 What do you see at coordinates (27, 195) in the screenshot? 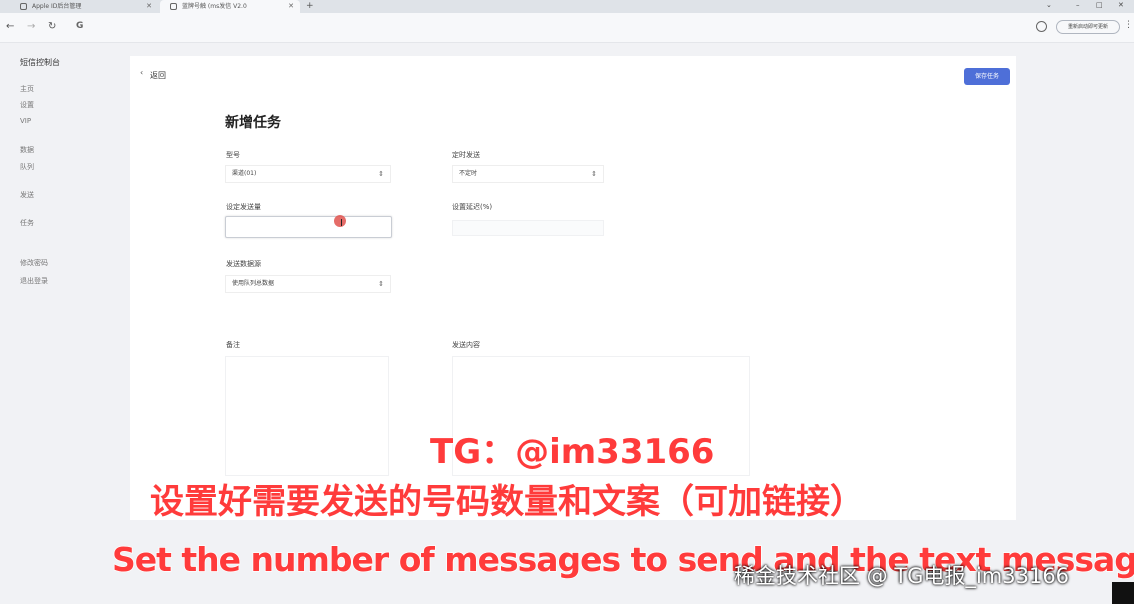
I see `sidebar-item-send: 发送` at bounding box center [27, 195].